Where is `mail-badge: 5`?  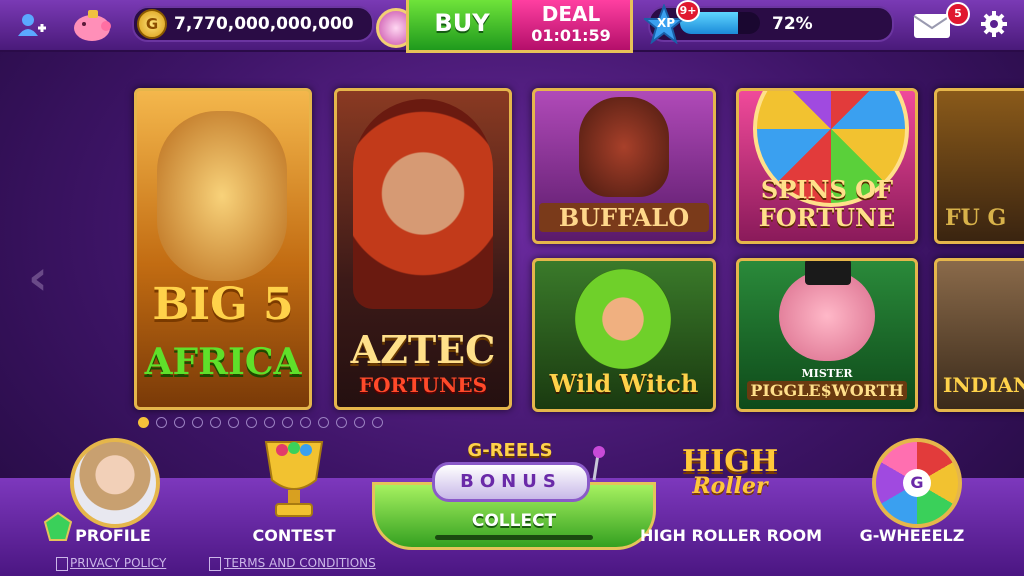
mail-badge: 5 is located at coordinates (958, 14).